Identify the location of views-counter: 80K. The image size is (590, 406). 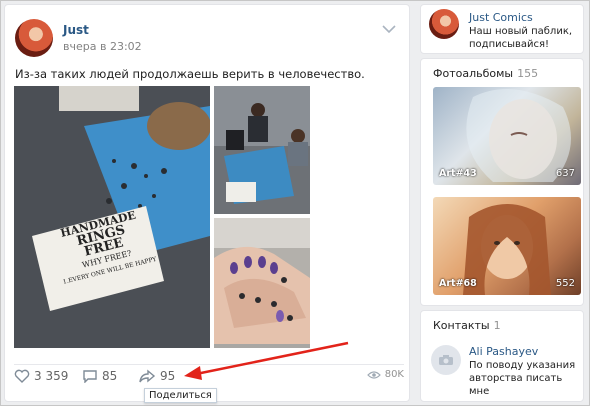
(385, 374).